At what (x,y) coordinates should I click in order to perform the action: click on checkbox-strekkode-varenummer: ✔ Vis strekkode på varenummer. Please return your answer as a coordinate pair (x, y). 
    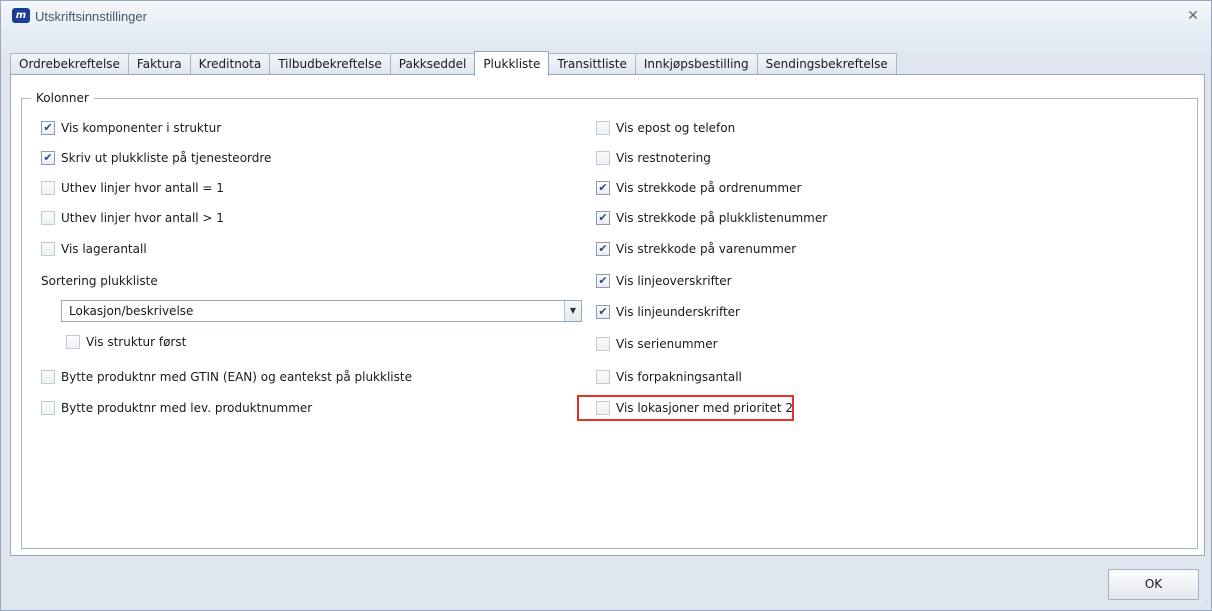
    Looking at the image, I should click on (696, 249).